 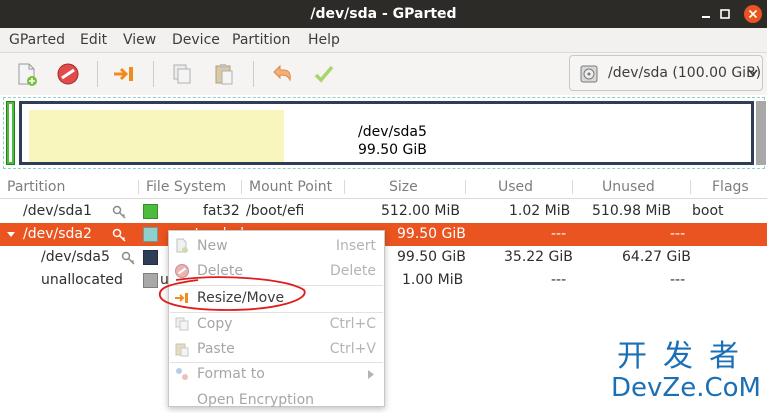 I want to click on format-icon, so click(x=182, y=374).